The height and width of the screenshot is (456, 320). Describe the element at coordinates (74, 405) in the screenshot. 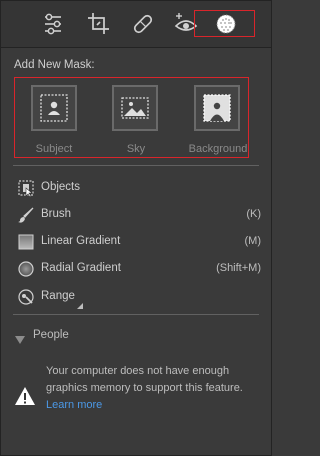

I see `learn-more-link: Learn more` at that location.